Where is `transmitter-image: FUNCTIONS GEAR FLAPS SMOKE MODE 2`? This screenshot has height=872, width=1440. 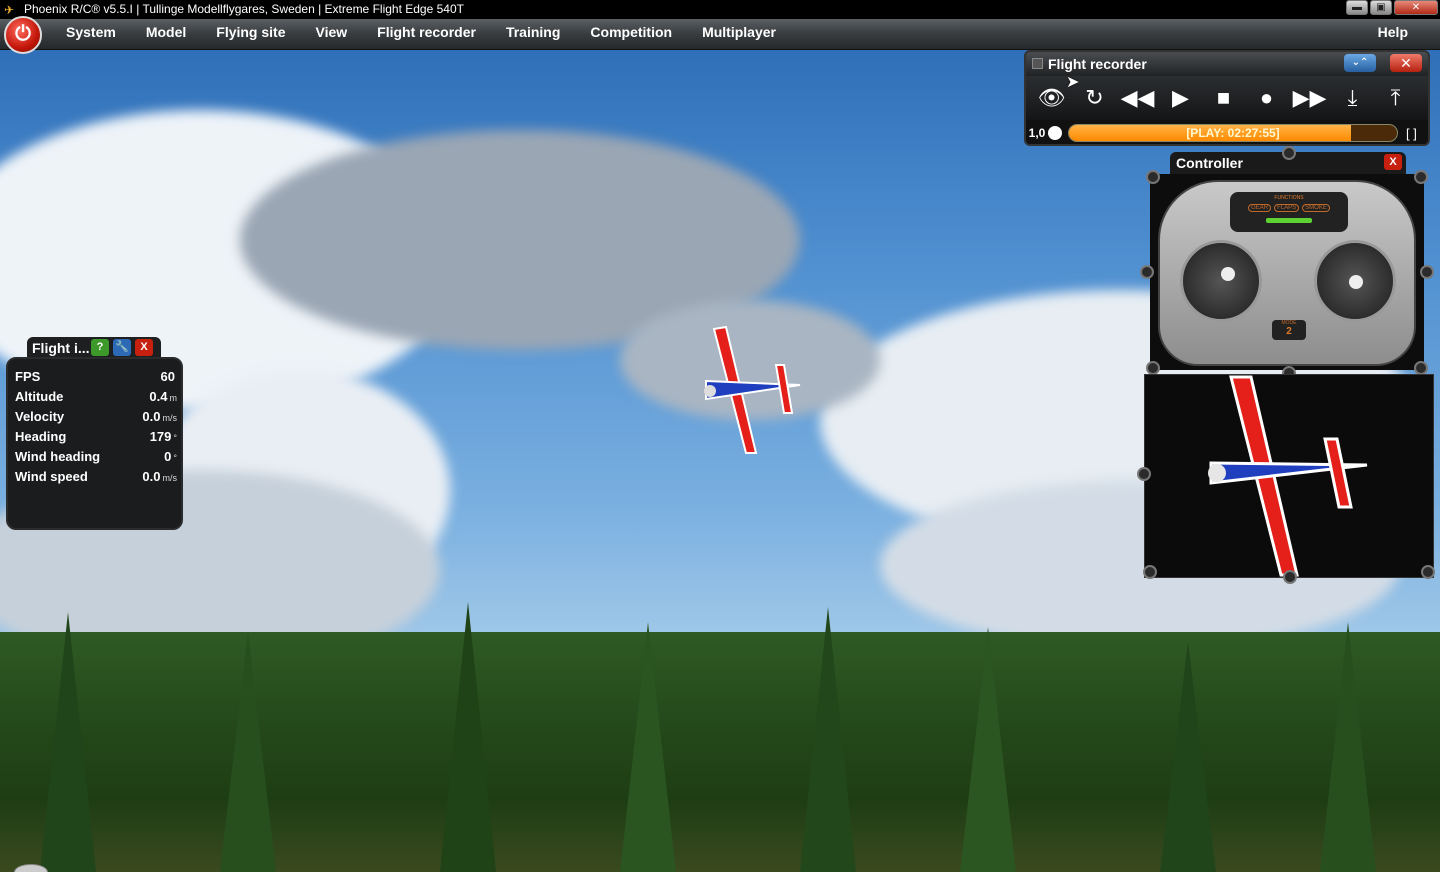
transmitter-image: FUNCTIONS GEAR FLAPS SMOKE MODE 2 is located at coordinates (1287, 273).